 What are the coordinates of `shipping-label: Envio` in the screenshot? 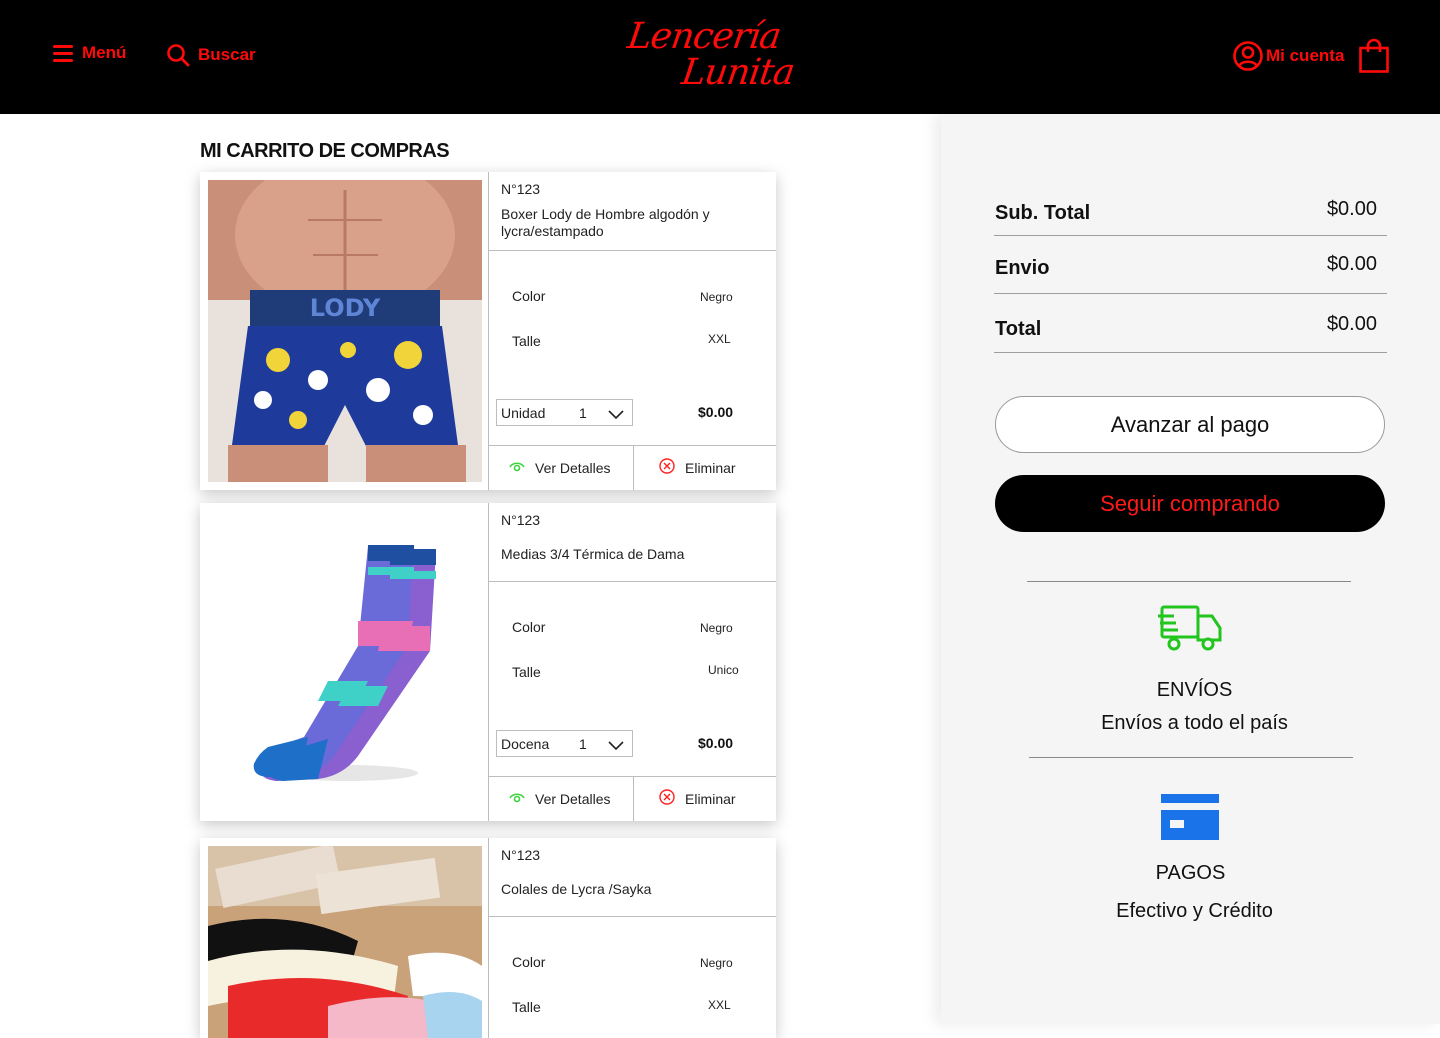 It's located at (1022, 268).